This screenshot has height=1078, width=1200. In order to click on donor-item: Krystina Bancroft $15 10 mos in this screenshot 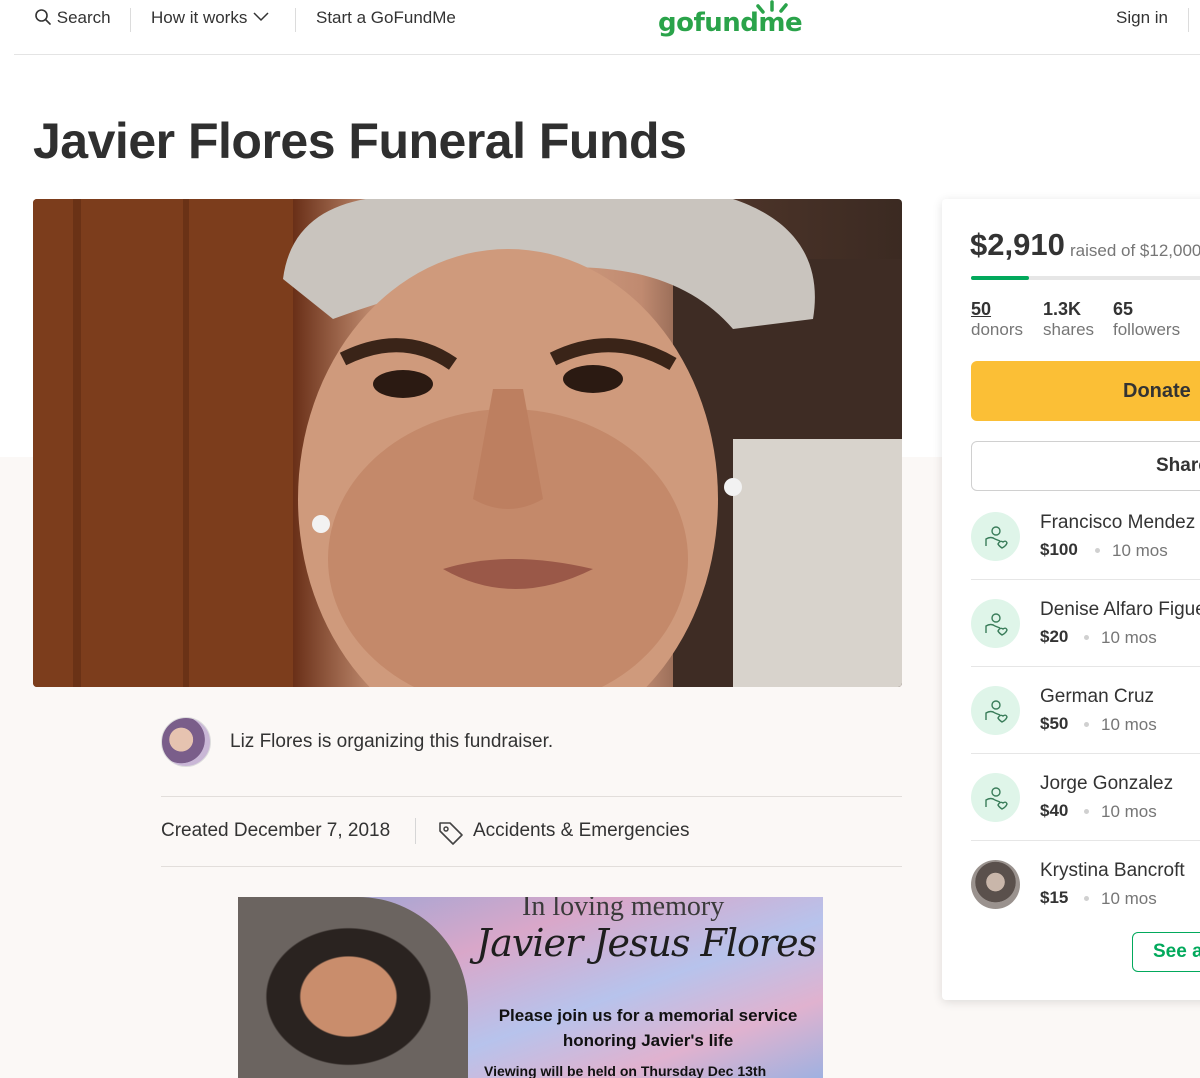, I will do `click(1085, 898)`.